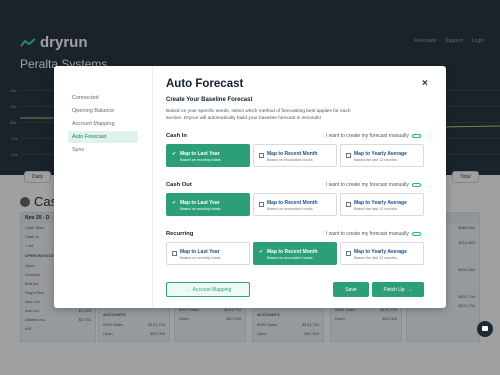  I want to click on section-label-cash-out: Cash Out, so click(179, 185).